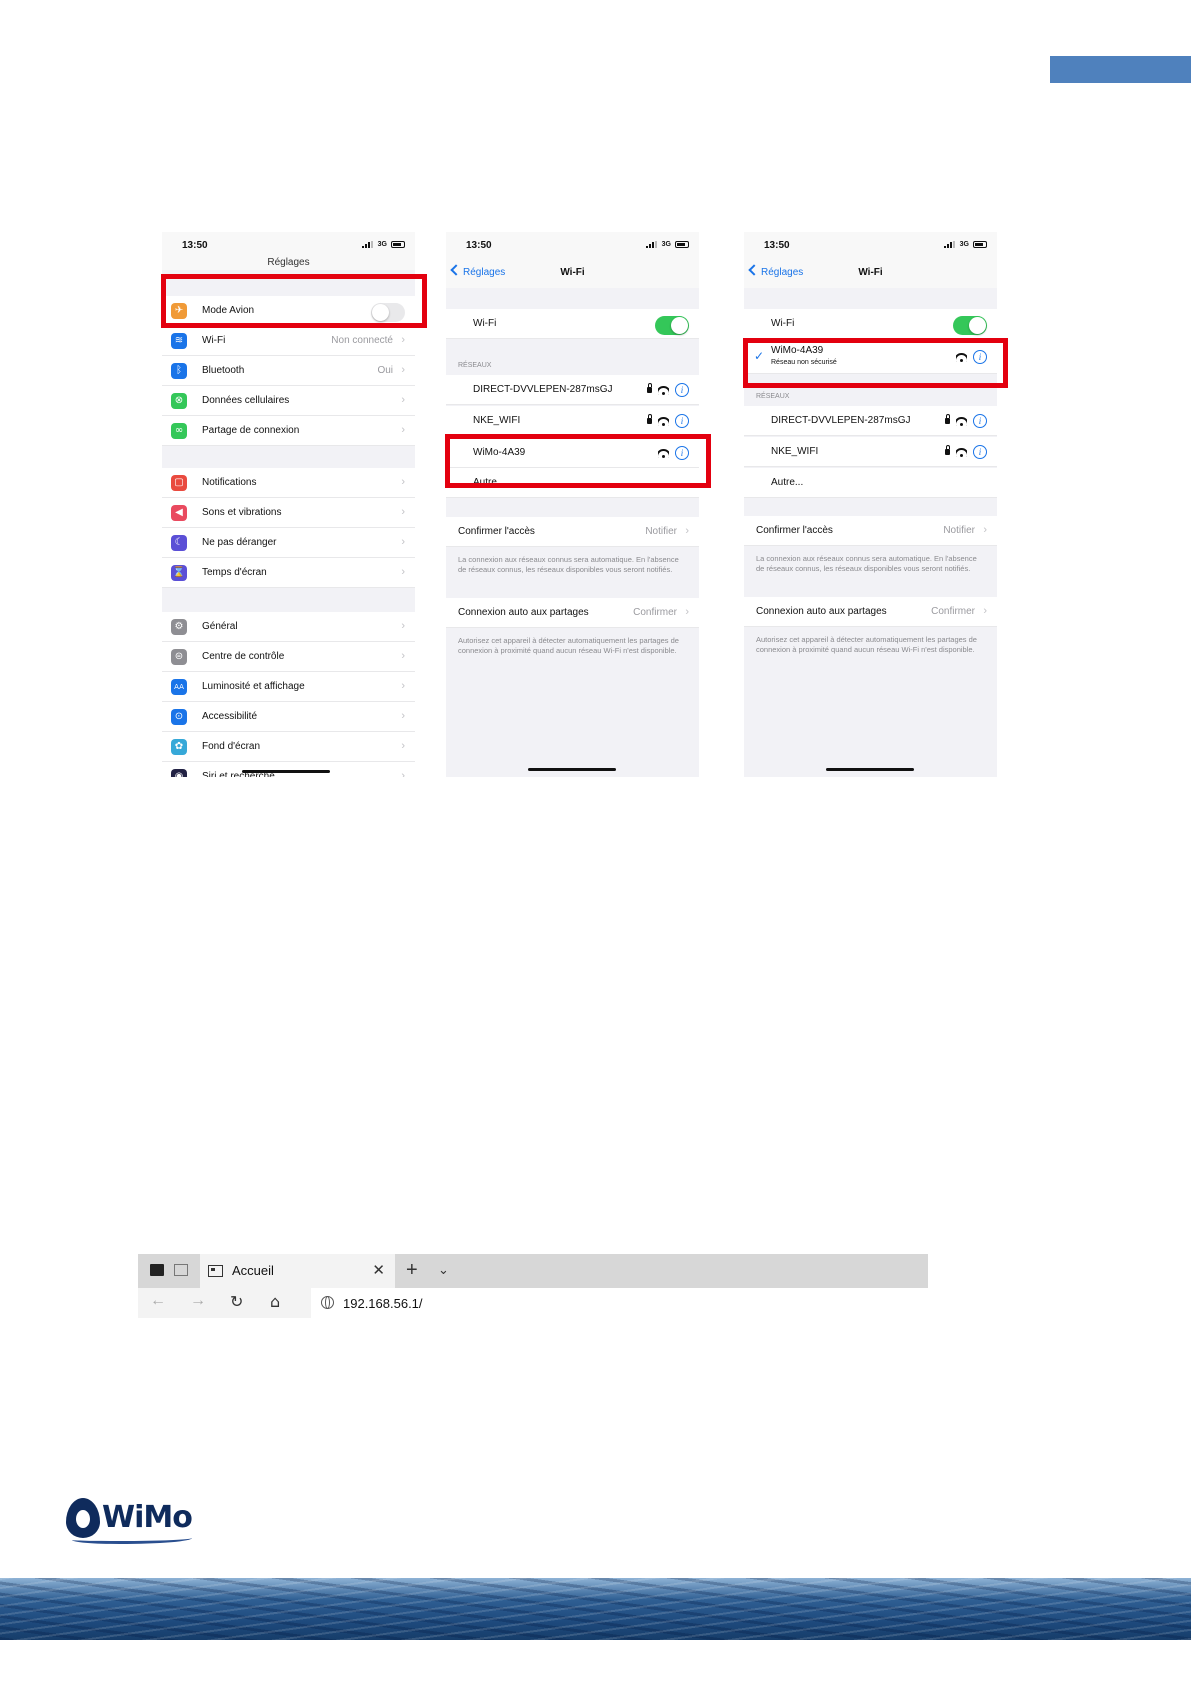 The width and height of the screenshot is (1191, 1684). What do you see at coordinates (242, 512) in the screenshot?
I see `settings-row-label: Sons et vibrations` at bounding box center [242, 512].